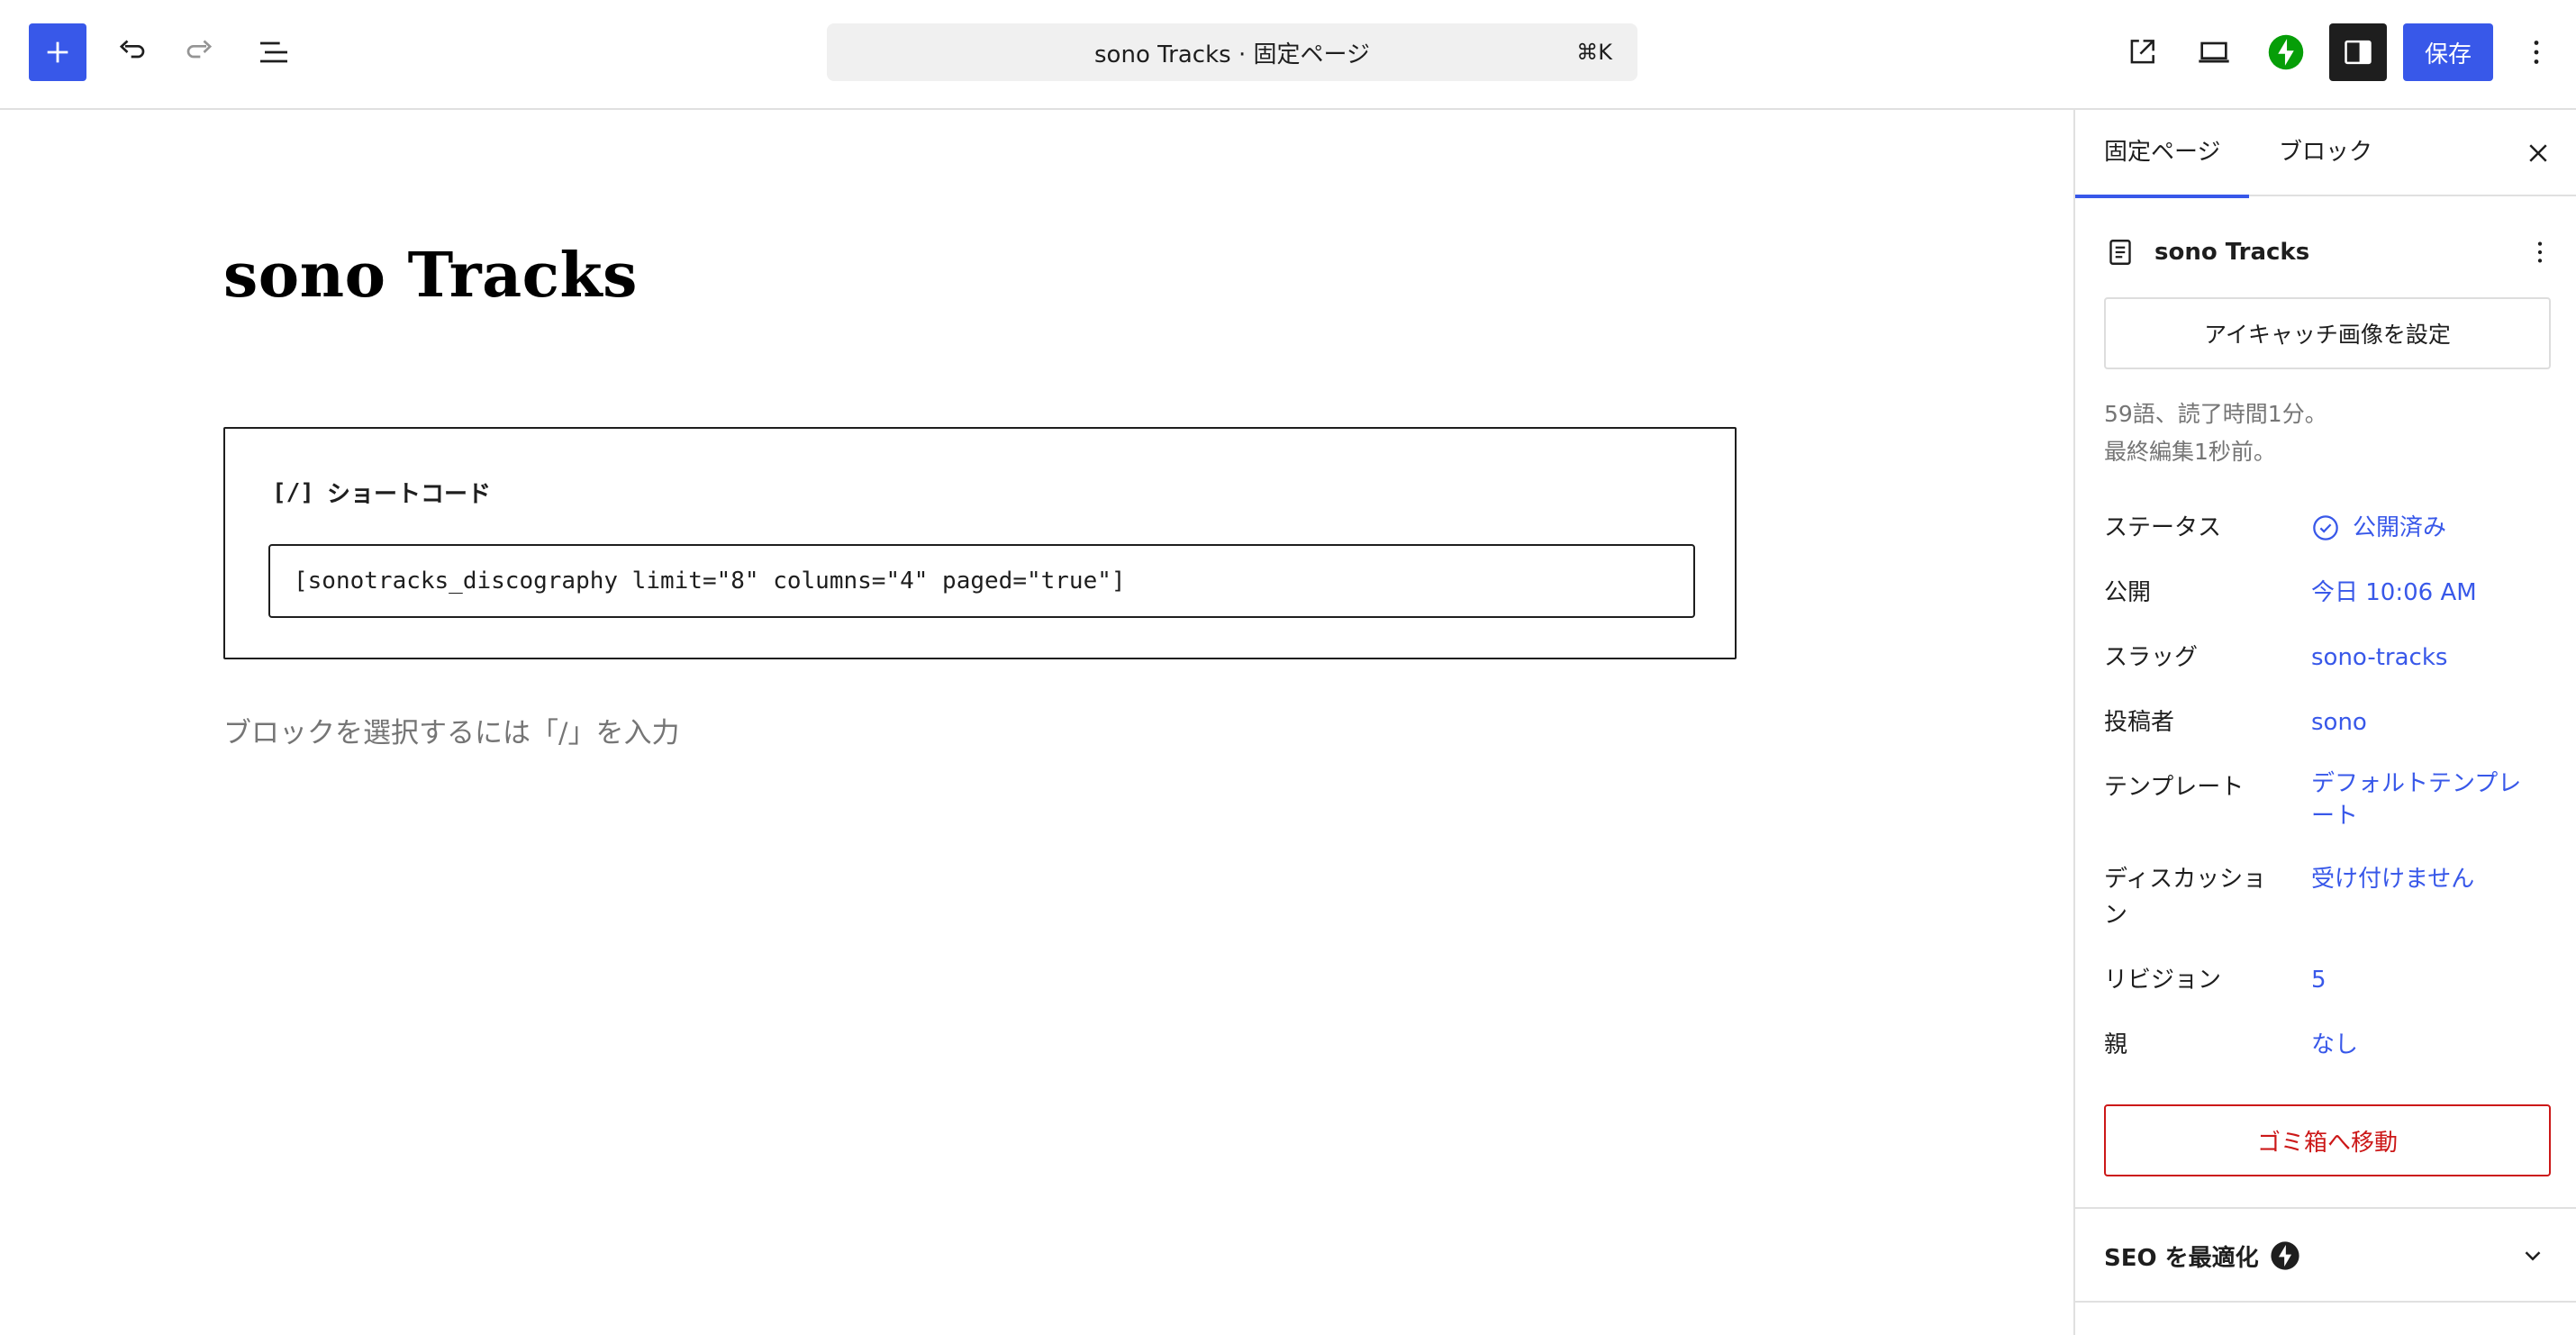 This screenshot has height=1335, width=2576. I want to click on external-link-icon, so click(2142, 52).